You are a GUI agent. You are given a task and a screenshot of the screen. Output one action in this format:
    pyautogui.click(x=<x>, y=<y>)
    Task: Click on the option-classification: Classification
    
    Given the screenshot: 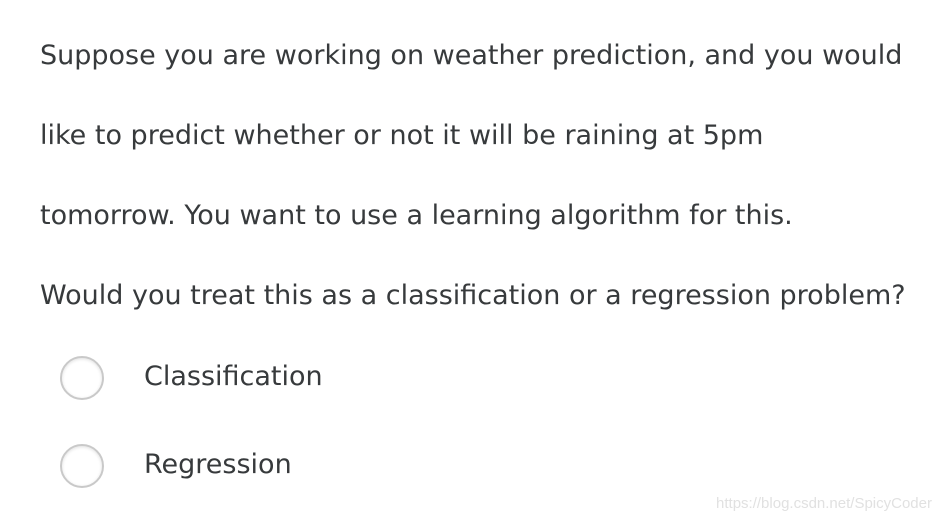 What is the action you would take?
    pyautogui.click(x=220, y=378)
    